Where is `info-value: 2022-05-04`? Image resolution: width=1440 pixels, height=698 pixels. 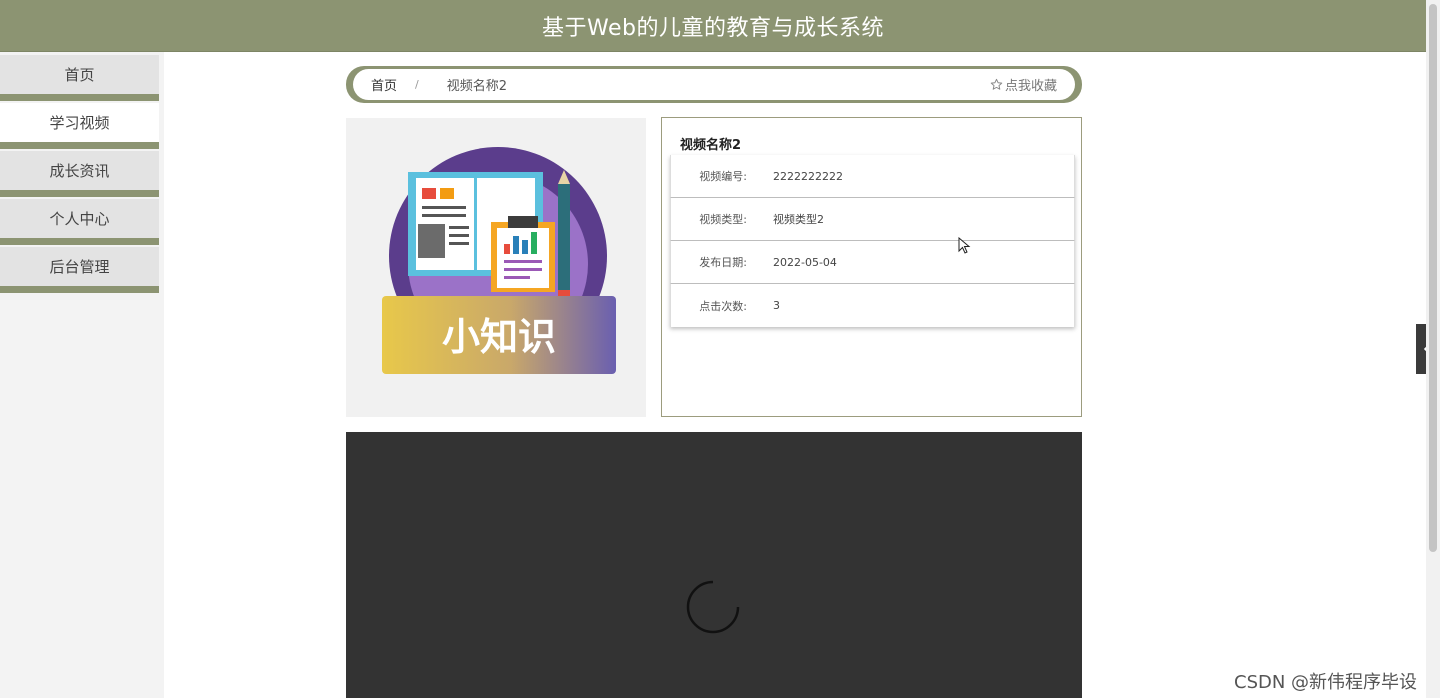 info-value: 2022-05-04 is located at coordinates (805, 262).